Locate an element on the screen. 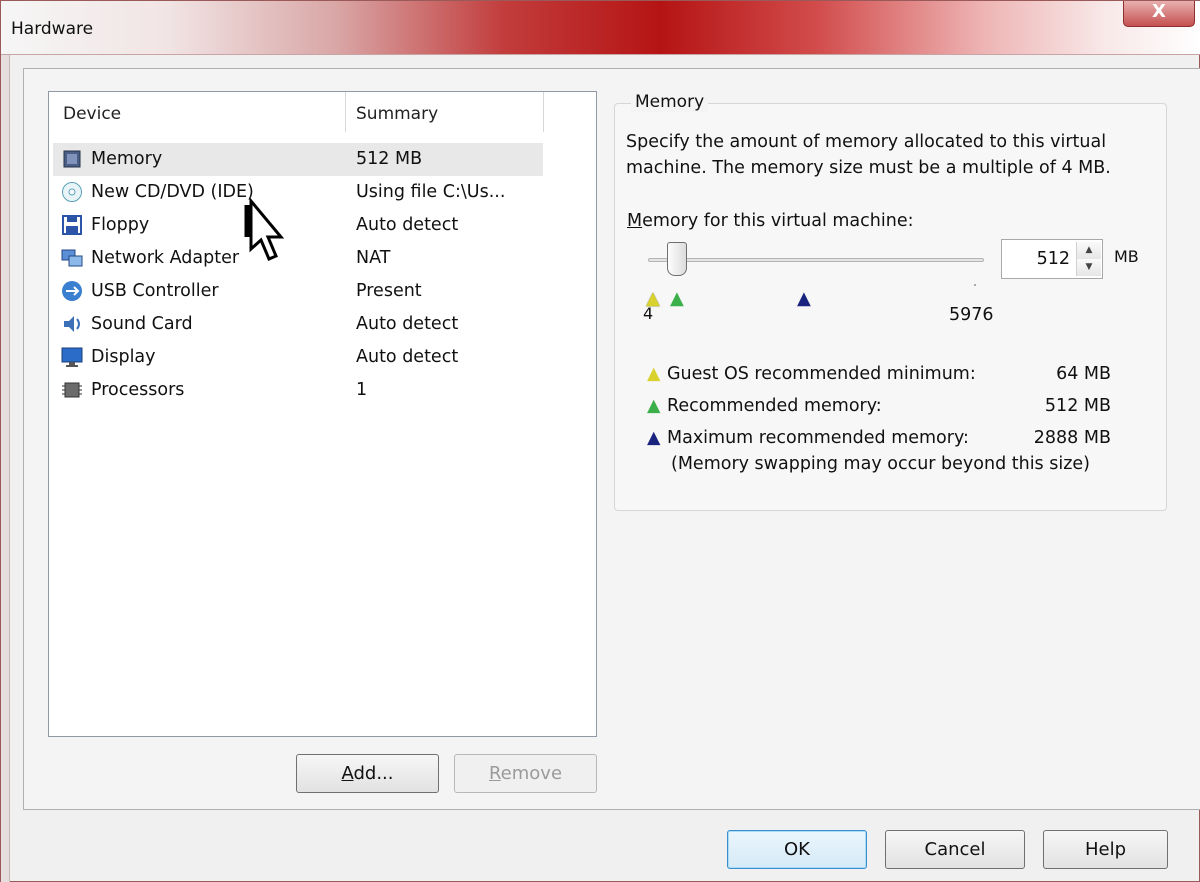  memory-label-mnemonic: M is located at coordinates (635, 221).